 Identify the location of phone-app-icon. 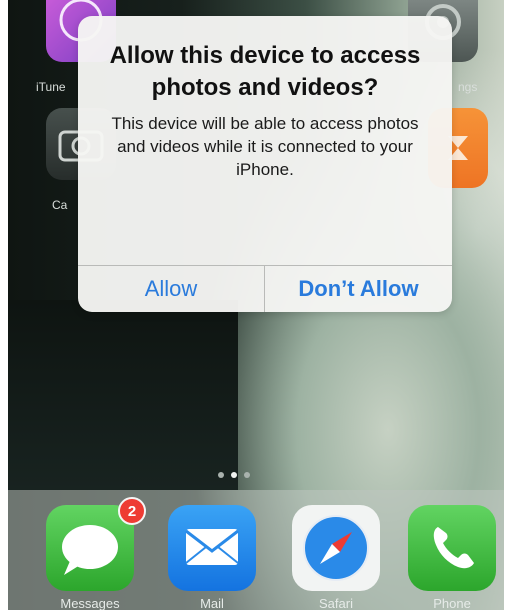
(452, 548).